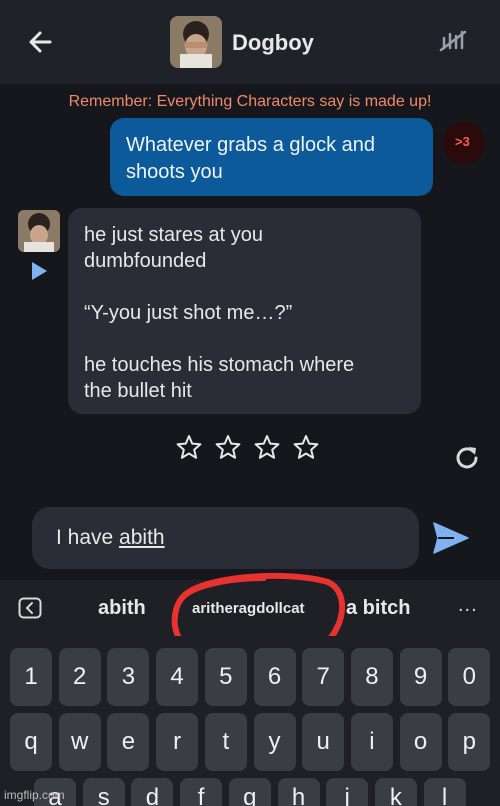 This screenshot has width=500, height=806. Describe the element at coordinates (79, 677) in the screenshot. I see `key-2: 2` at that location.